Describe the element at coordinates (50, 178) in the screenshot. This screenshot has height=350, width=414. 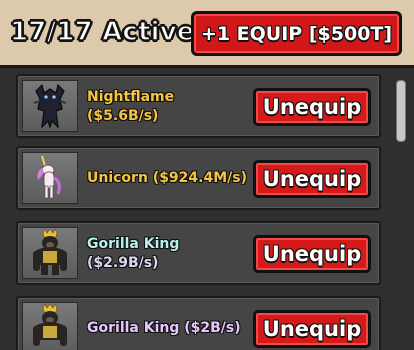
I see `unicorn-pet-icon` at that location.